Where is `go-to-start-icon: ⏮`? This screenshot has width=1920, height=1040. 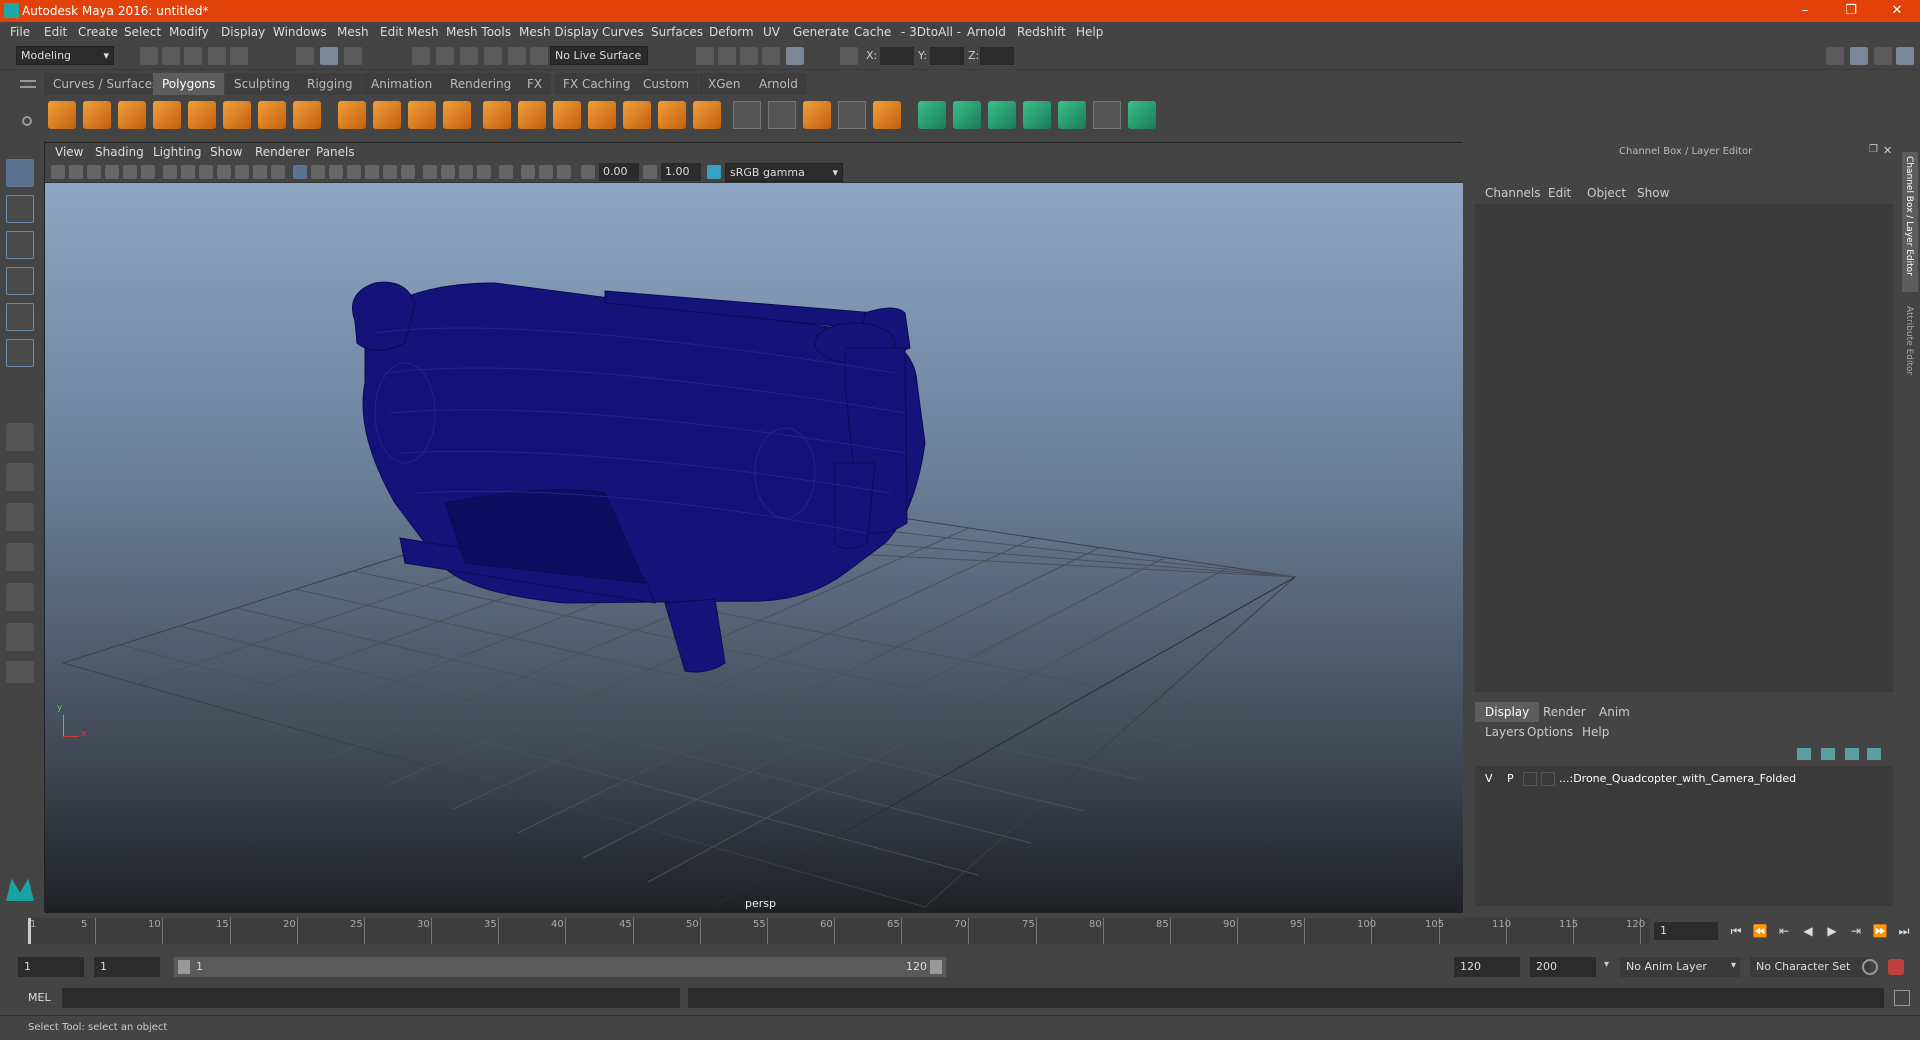
go-to-start-icon: ⏮ is located at coordinates (1736, 932).